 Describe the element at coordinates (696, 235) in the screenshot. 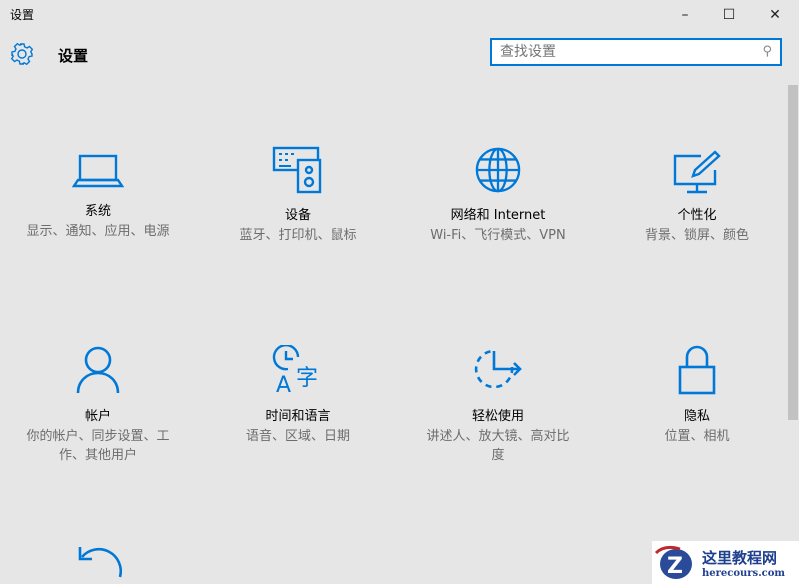

I see `tile-subtitle: 背景、锁屏、颜色` at that location.